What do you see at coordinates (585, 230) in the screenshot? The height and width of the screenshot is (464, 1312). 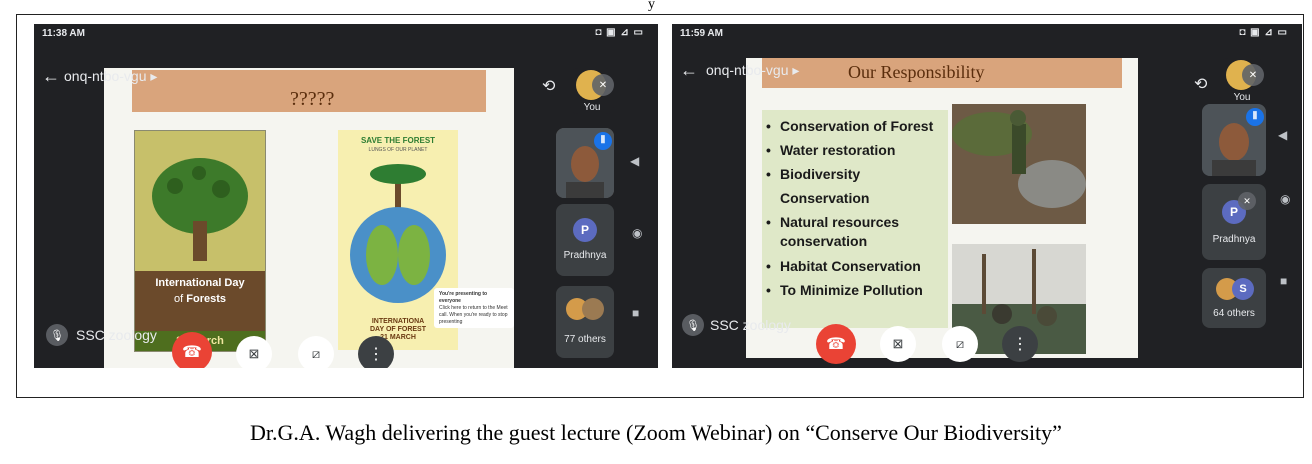 I see `participant-avatar: P` at bounding box center [585, 230].